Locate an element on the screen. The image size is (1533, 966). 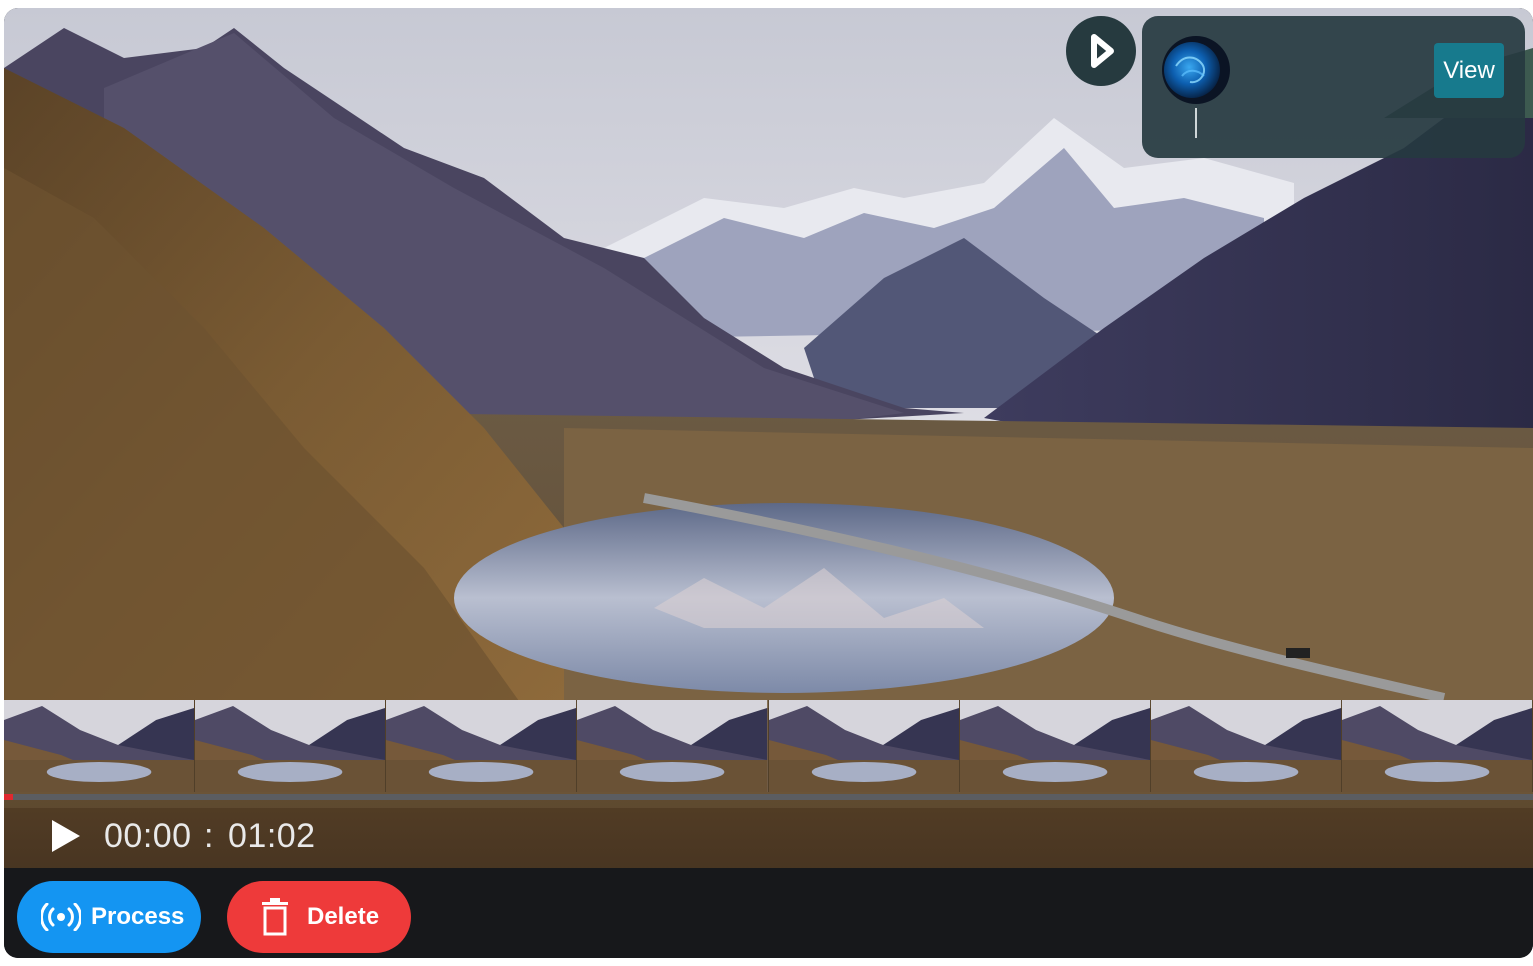
trash-icon is located at coordinates (275, 917).